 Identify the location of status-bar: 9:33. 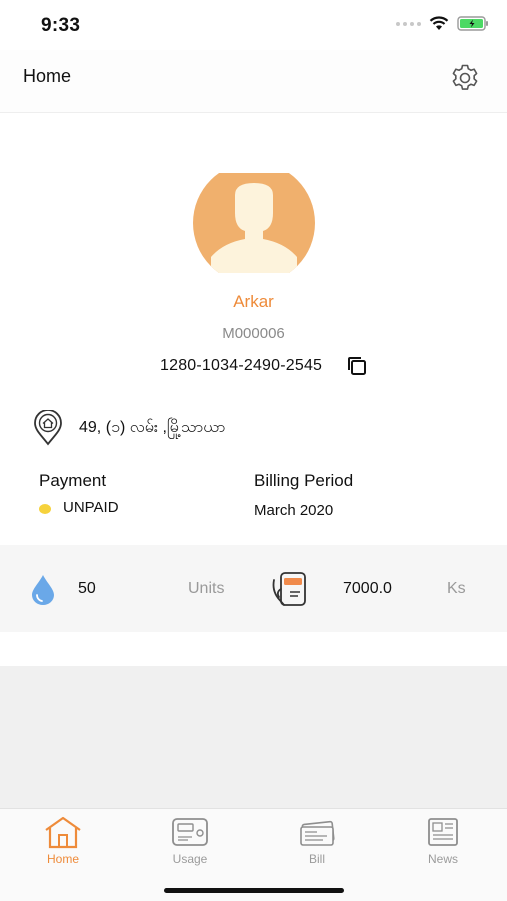
(253, 25).